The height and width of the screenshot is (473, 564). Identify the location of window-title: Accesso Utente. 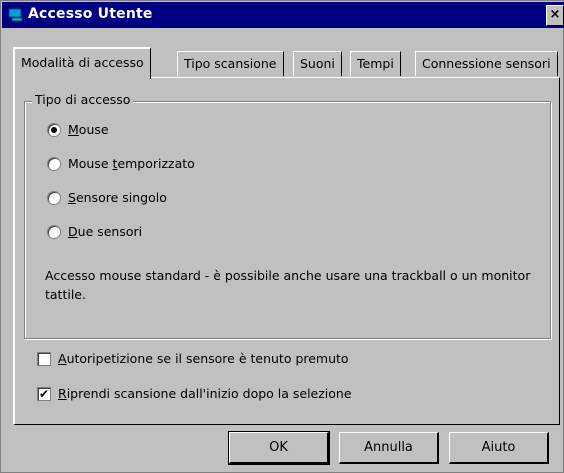
(90, 14).